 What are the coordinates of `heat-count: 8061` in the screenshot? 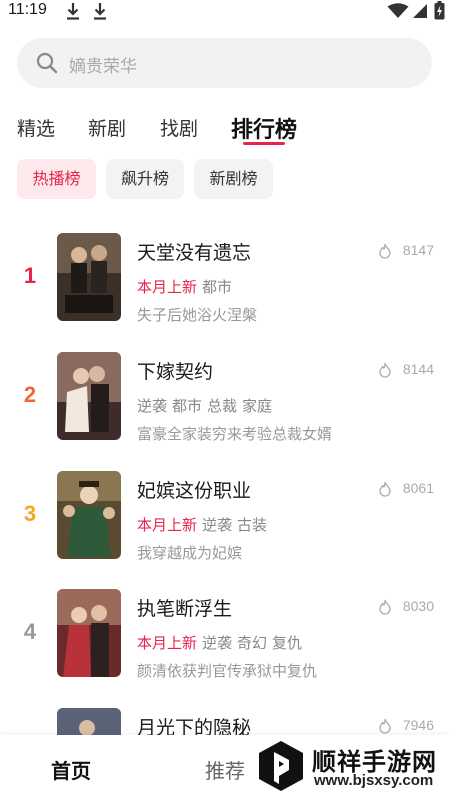 It's located at (418, 488).